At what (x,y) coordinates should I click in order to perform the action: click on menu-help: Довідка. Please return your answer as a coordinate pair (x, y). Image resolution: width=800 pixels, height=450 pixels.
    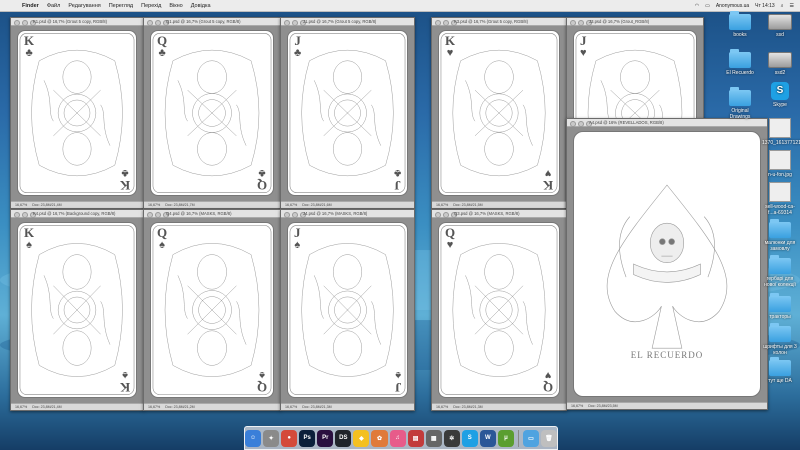
    Looking at the image, I should click on (201, 6).